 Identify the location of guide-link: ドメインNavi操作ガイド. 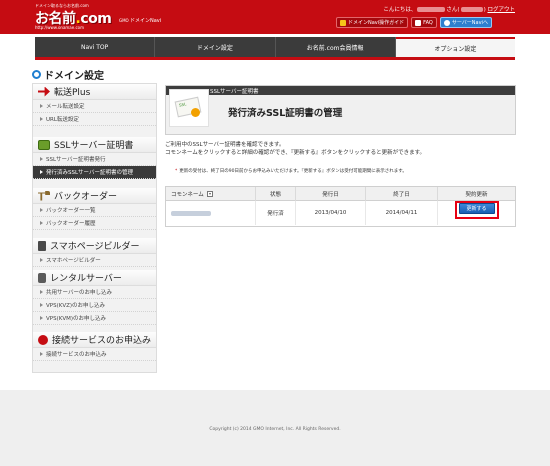
(372, 22).